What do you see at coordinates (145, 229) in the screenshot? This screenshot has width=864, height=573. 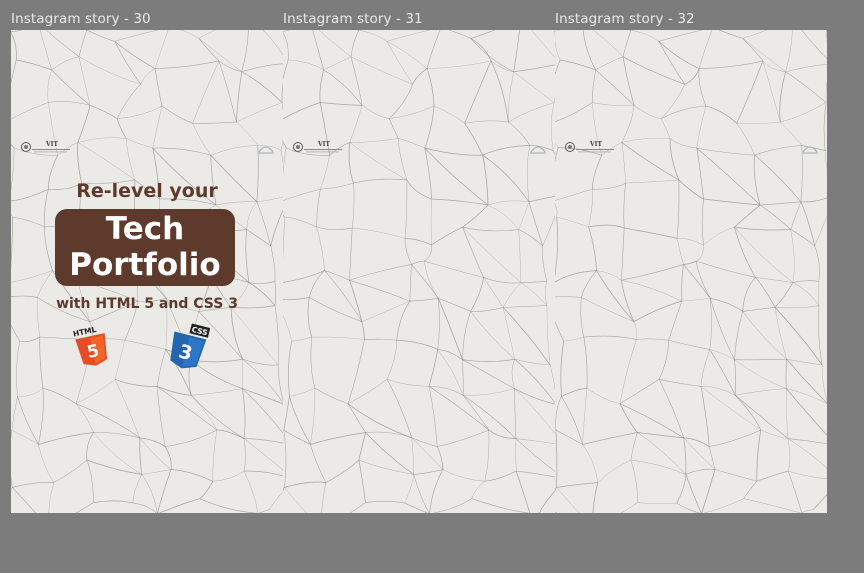 I see `tech-text: Tech` at bounding box center [145, 229].